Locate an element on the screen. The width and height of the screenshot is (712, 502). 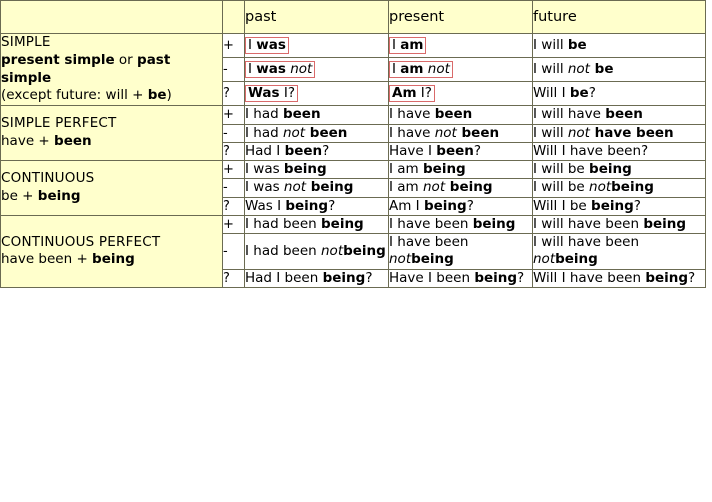
formula-conjunction: or is located at coordinates (126, 59).